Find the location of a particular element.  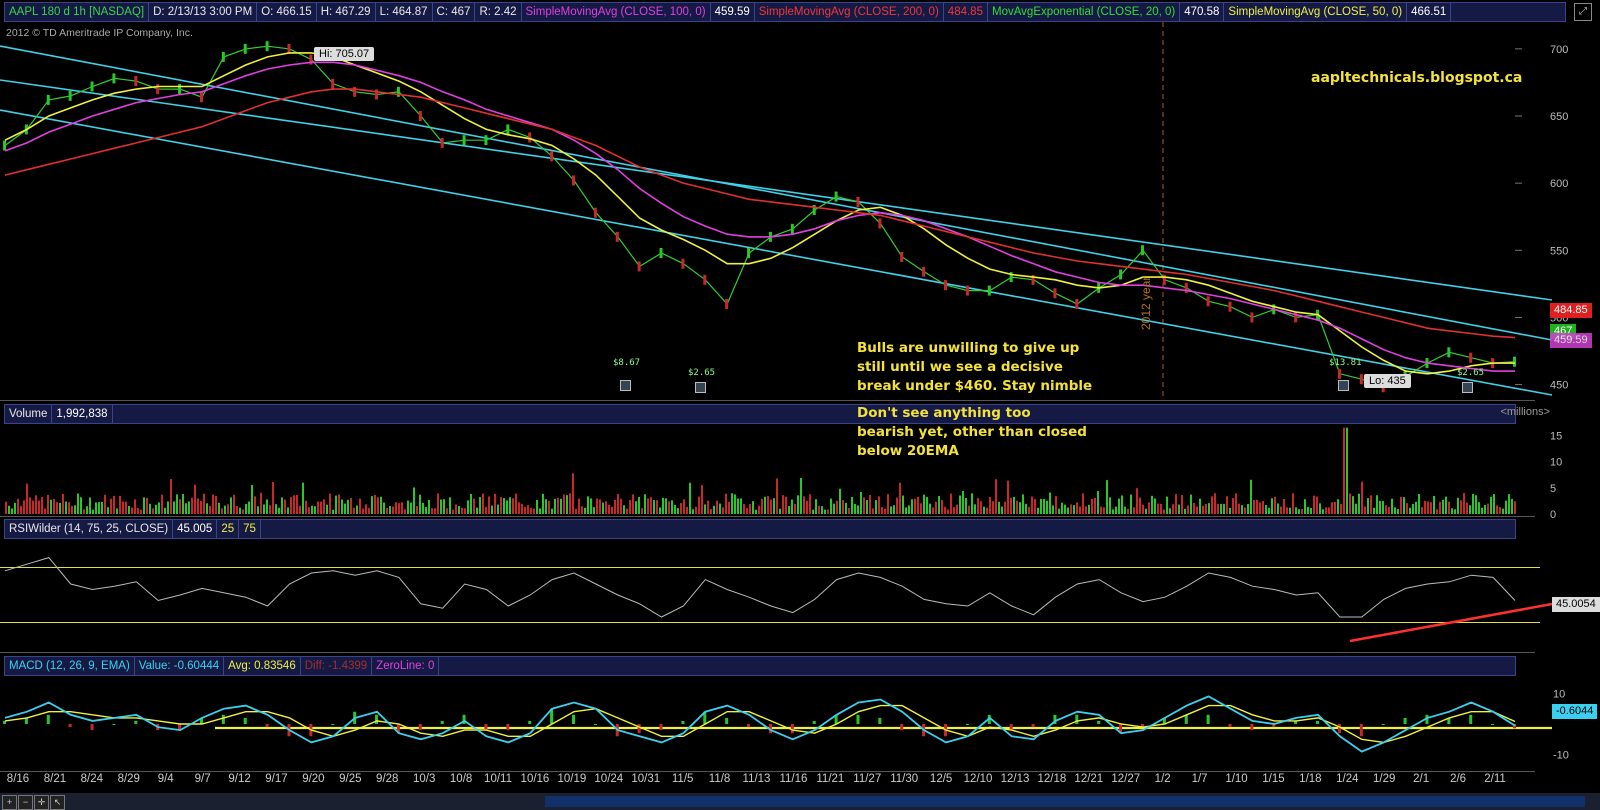

macd-avg-line is located at coordinates (760, 724).